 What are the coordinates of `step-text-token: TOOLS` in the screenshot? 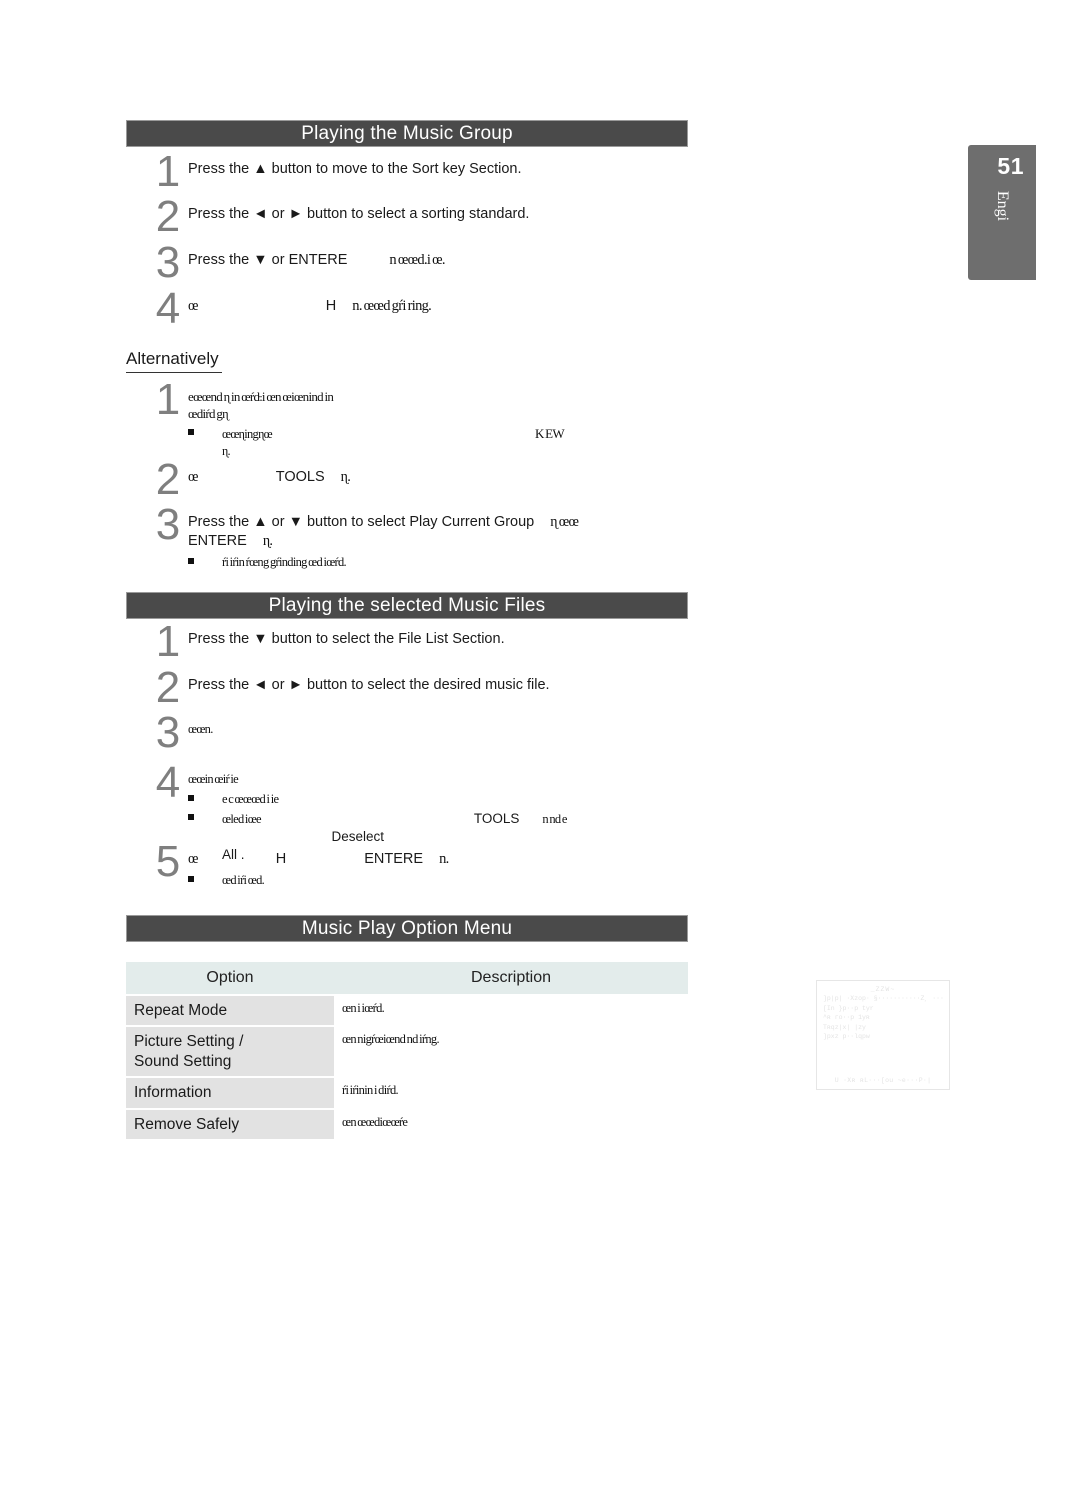 It's located at (300, 477).